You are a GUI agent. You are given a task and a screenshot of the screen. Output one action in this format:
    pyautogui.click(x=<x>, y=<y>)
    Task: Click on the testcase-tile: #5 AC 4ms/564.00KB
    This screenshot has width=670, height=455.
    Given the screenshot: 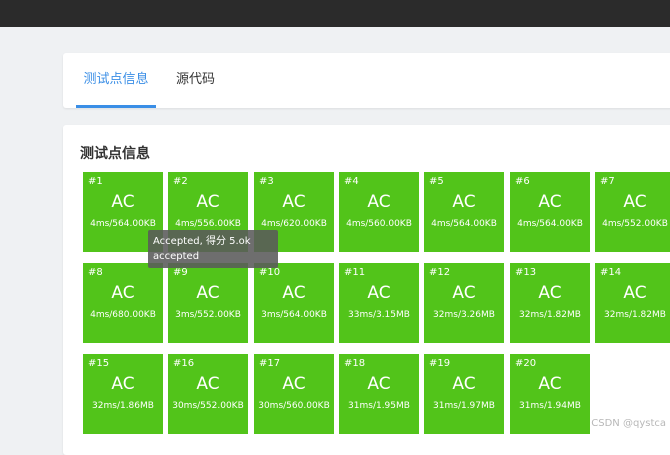 What is the action you would take?
    pyautogui.click(x=464, y=212)
    